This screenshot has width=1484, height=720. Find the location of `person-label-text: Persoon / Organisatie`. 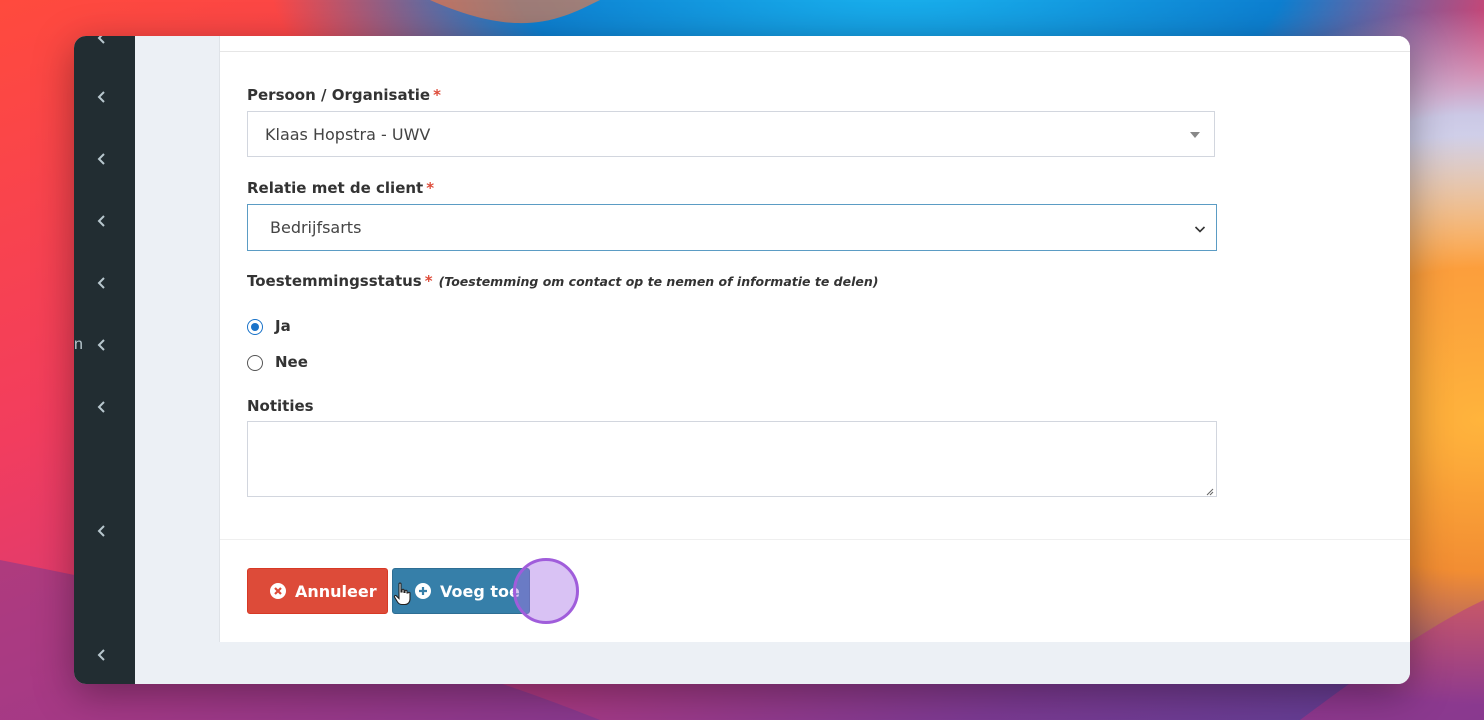

person-label-text: Persoon / Organisatie is located at coordinates (339, 95).